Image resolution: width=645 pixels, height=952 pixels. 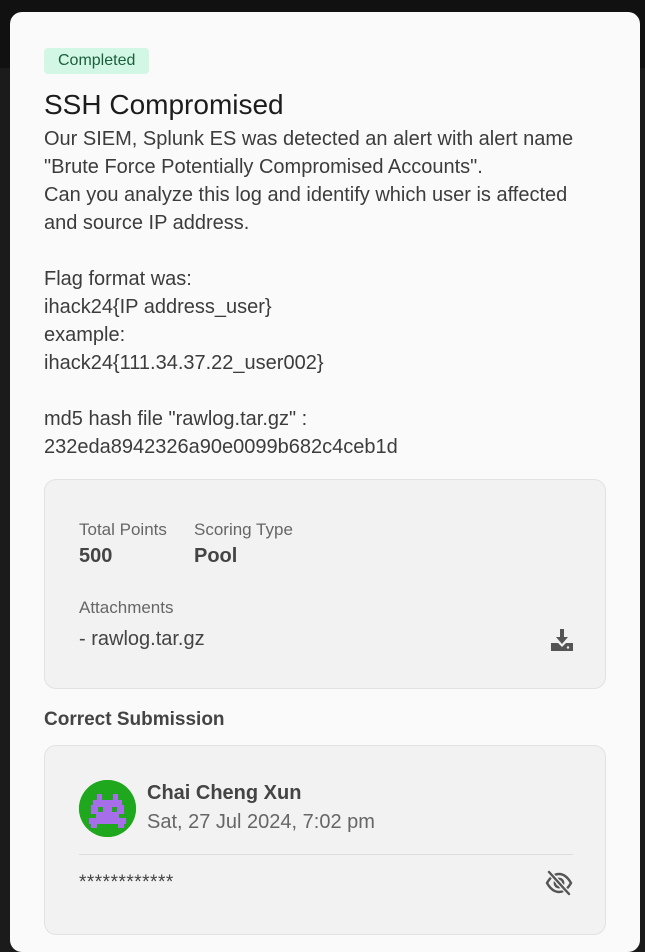 What do you see at coordinates (142, 639) in the screenshot?
I see `attachment-link: - rawlog.tar.gz` at bounding box center [142, 639].